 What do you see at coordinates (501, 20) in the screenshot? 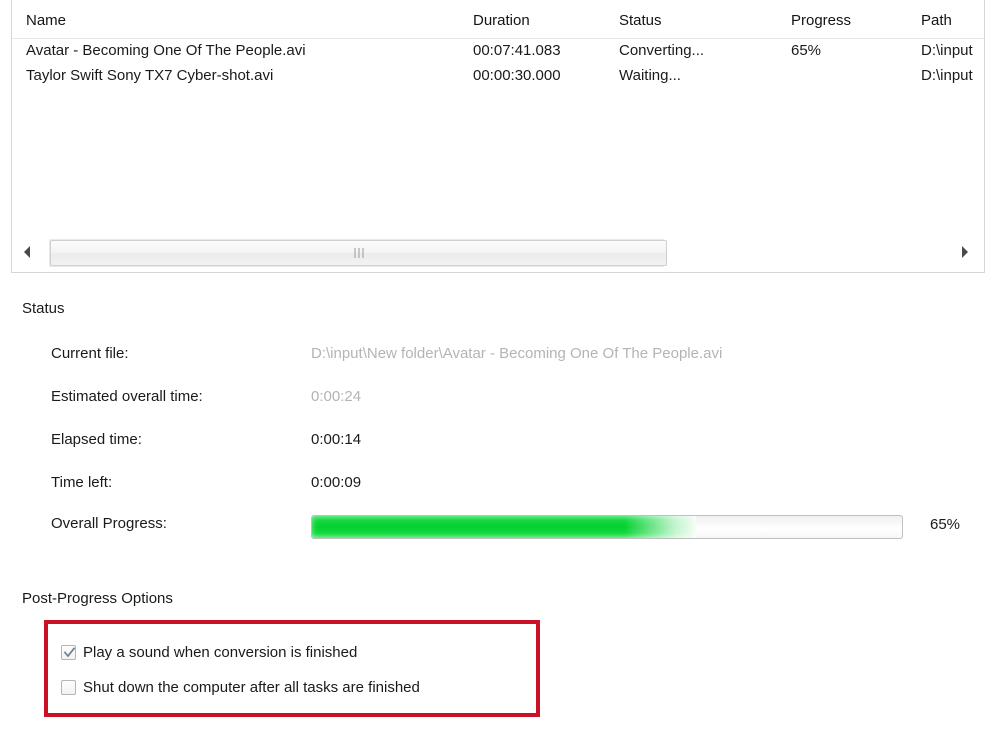
I see `column-header-duration: Duration` at bounding box center [501, 20].